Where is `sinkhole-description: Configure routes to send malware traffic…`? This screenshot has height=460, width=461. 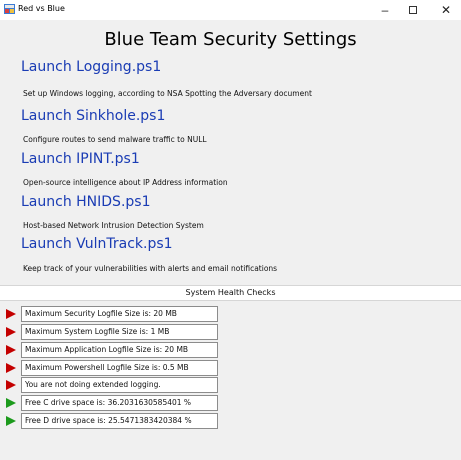
sinkhole-description: Configure routes to send malware traffic… is located at coordinates (115, 139).